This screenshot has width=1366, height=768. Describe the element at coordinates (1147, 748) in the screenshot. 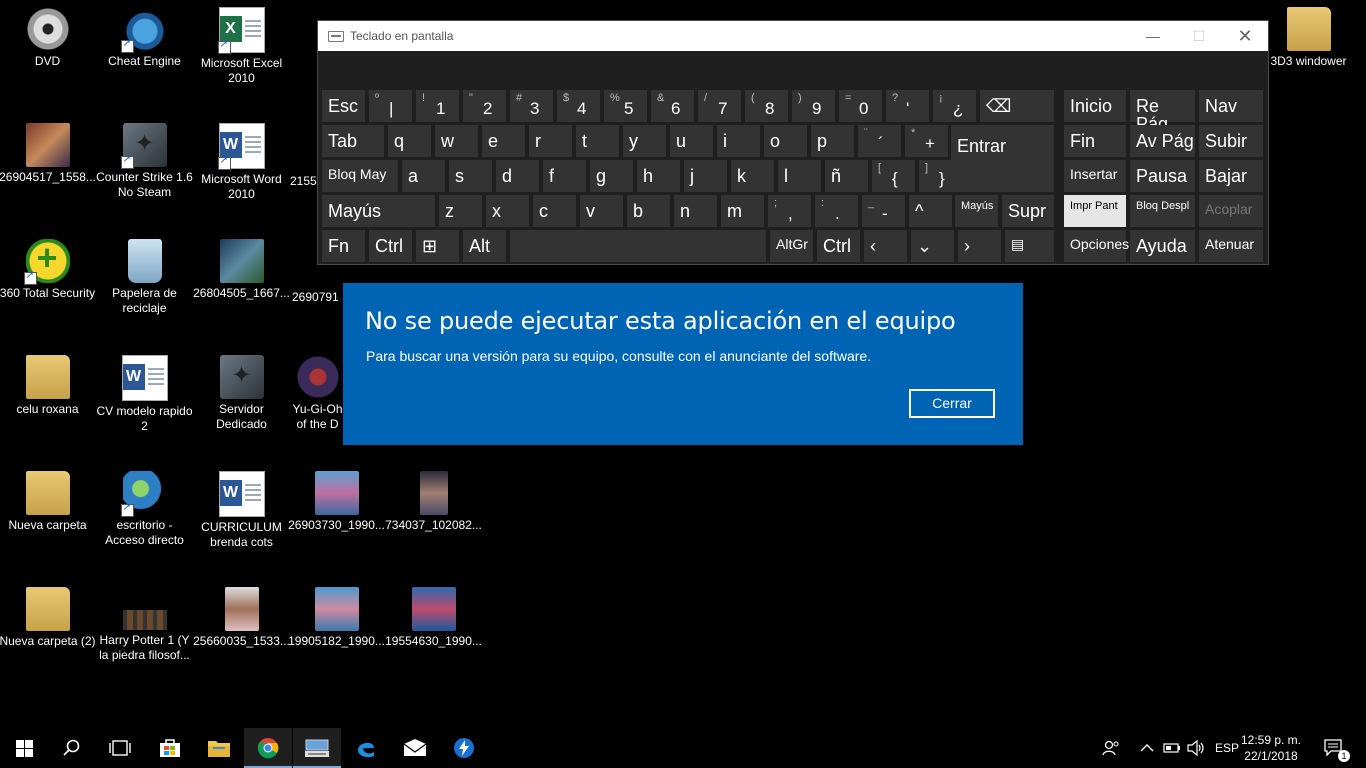

I see `show-hidden-icons-button` at that location.